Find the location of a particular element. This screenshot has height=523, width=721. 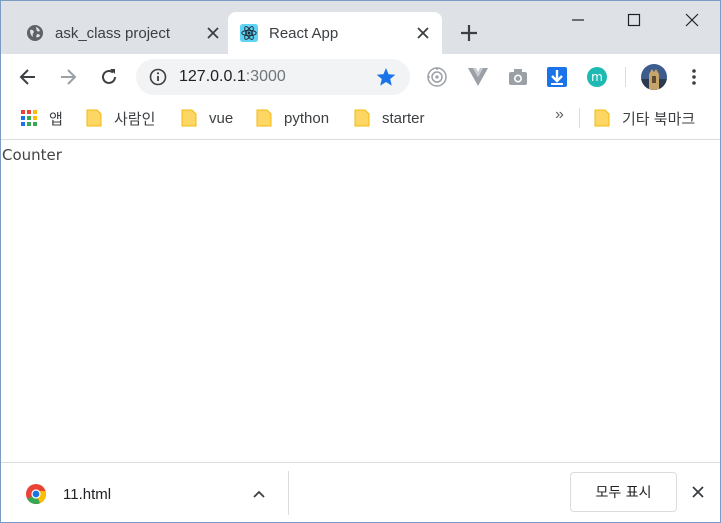

globe-icon is located at coordinates (35, 33).